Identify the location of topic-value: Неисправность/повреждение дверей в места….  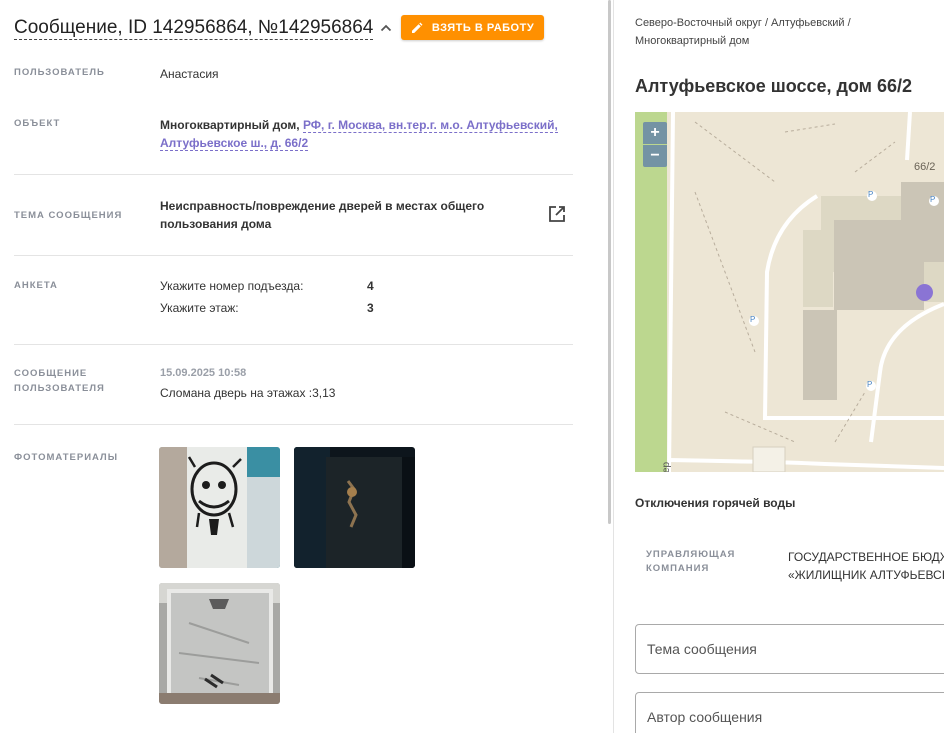
(350, 215).